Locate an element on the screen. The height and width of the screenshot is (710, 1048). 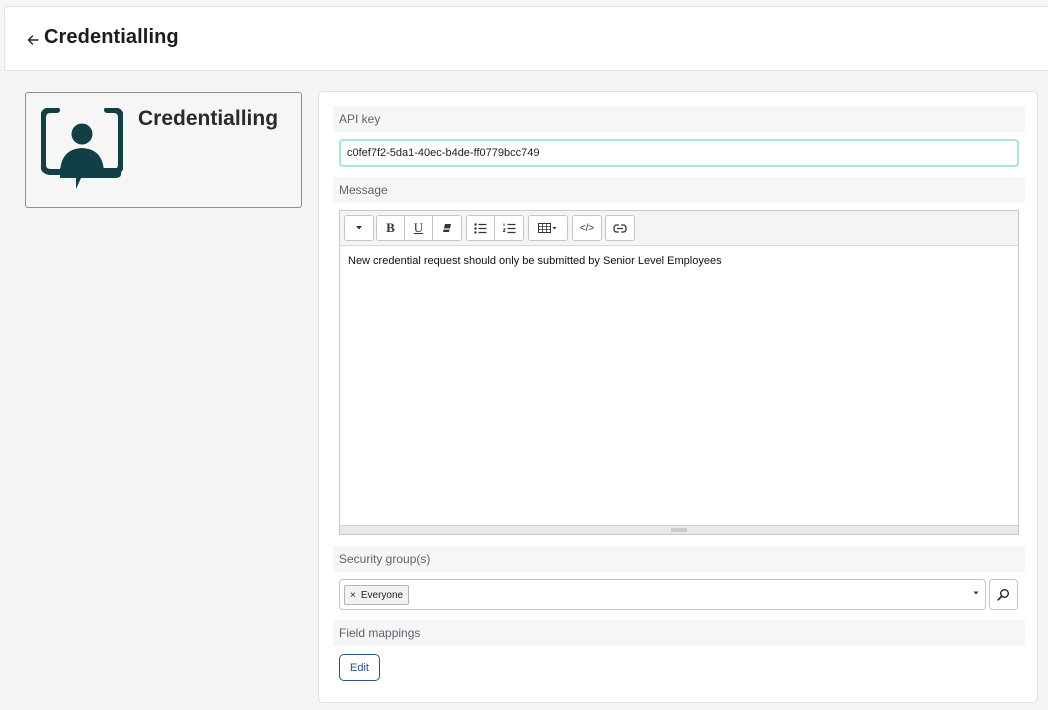
bold-button: B is located at coordinates (391, 228).